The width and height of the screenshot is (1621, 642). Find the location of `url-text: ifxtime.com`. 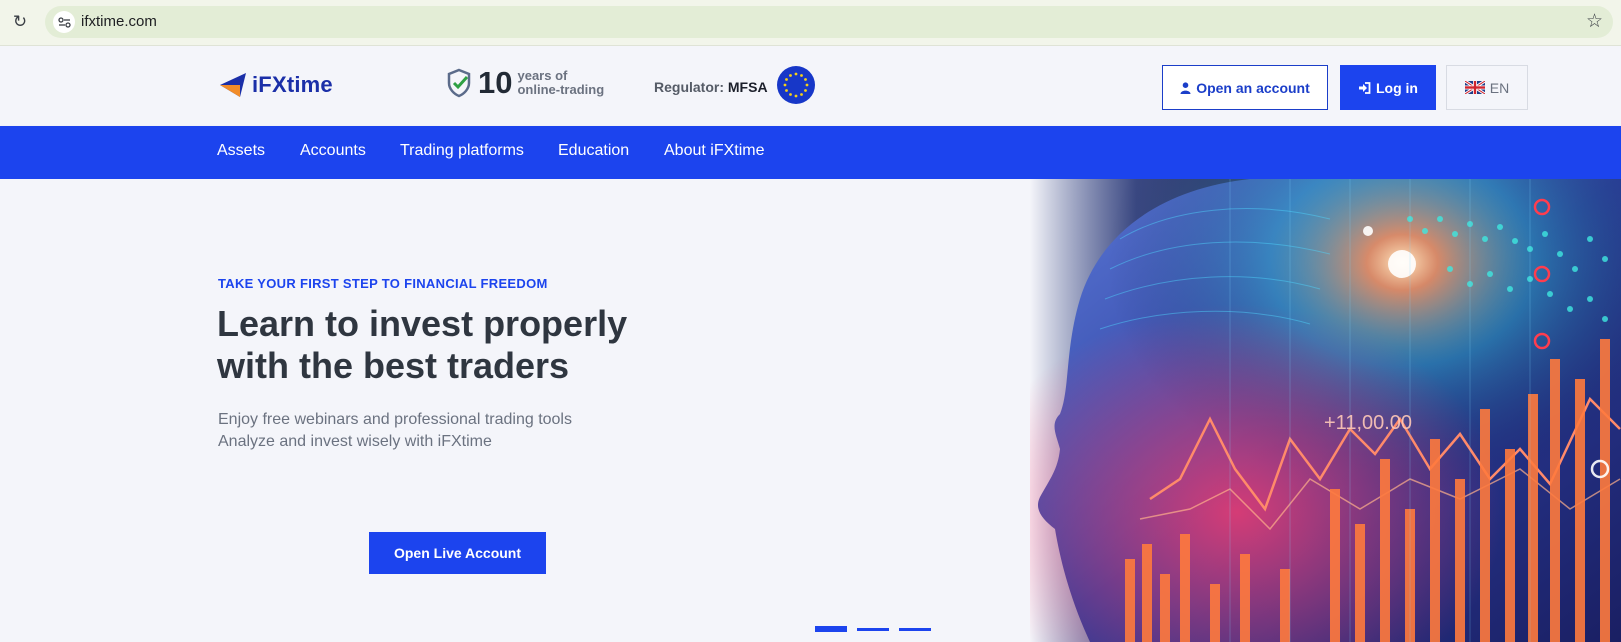

url-text: ifxtime.com is located at coordinates (119, 21).